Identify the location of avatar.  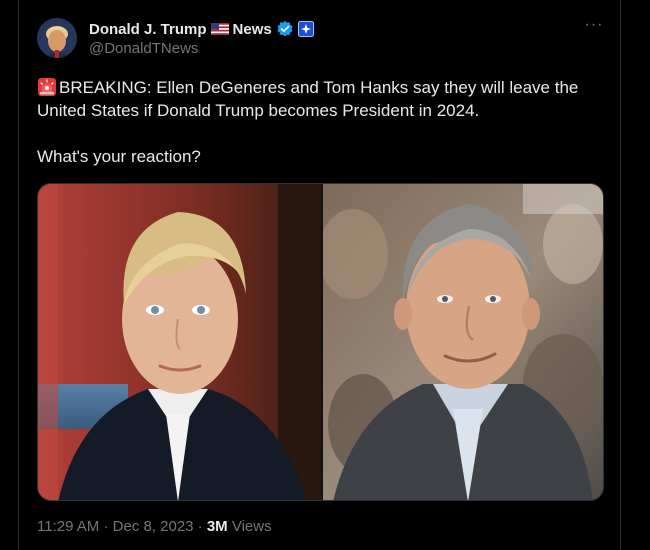
(57, 38).